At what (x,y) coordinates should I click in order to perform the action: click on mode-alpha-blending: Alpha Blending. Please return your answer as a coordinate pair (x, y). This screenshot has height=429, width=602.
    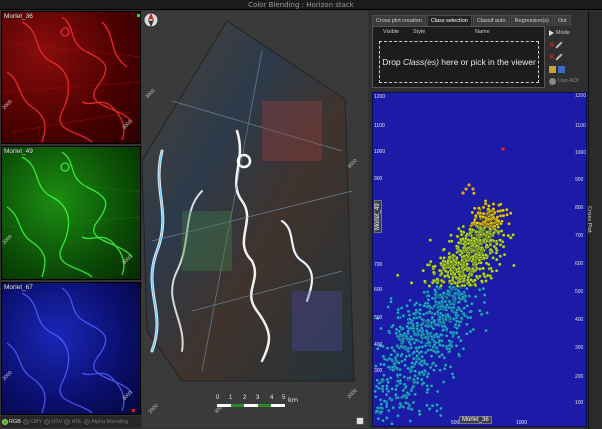
    Looking at the image, I should click on (106, 422).